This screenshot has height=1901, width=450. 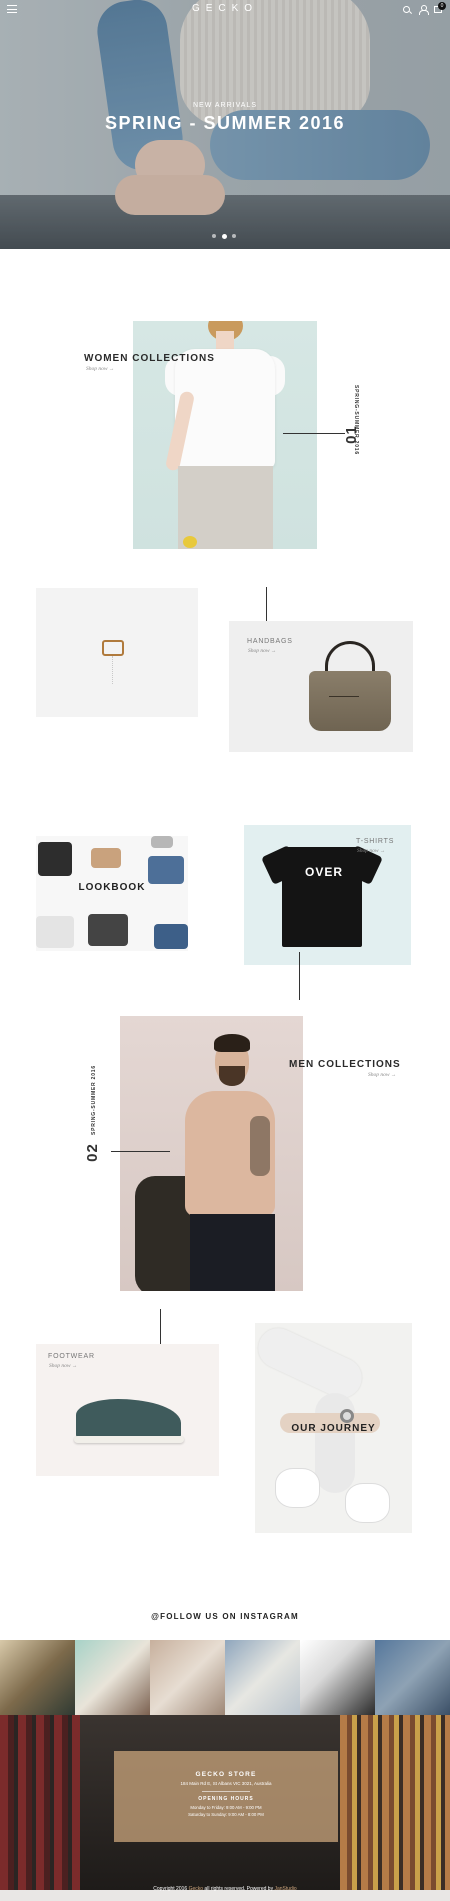 What do you see at coordinates (335, 1443) in the screenshot?
I see `journey-leg-lower` at bounding box center [335, 1443].